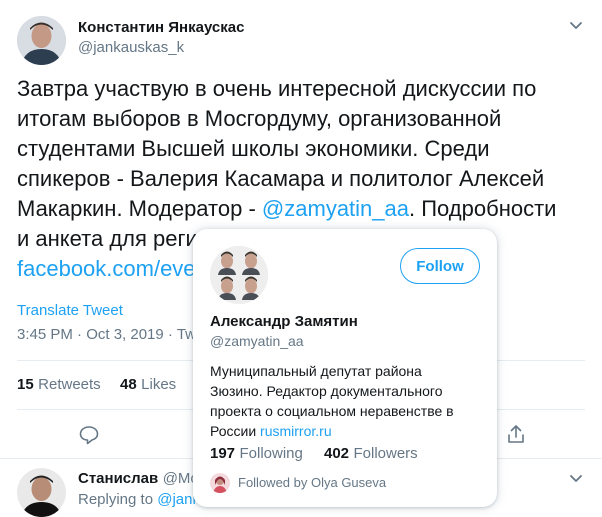  What do you see at coordinates (576, 478) in the screenshot?
I see `reply-chevron-down-icon` at bounding box center [576, 478].